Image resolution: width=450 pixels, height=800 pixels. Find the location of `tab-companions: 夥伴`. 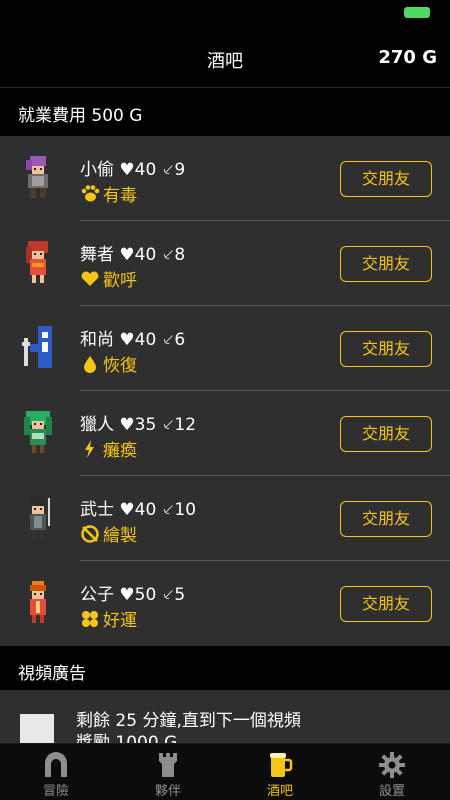

tab-companions: 夥伴 is located at coordinates (168, 772).